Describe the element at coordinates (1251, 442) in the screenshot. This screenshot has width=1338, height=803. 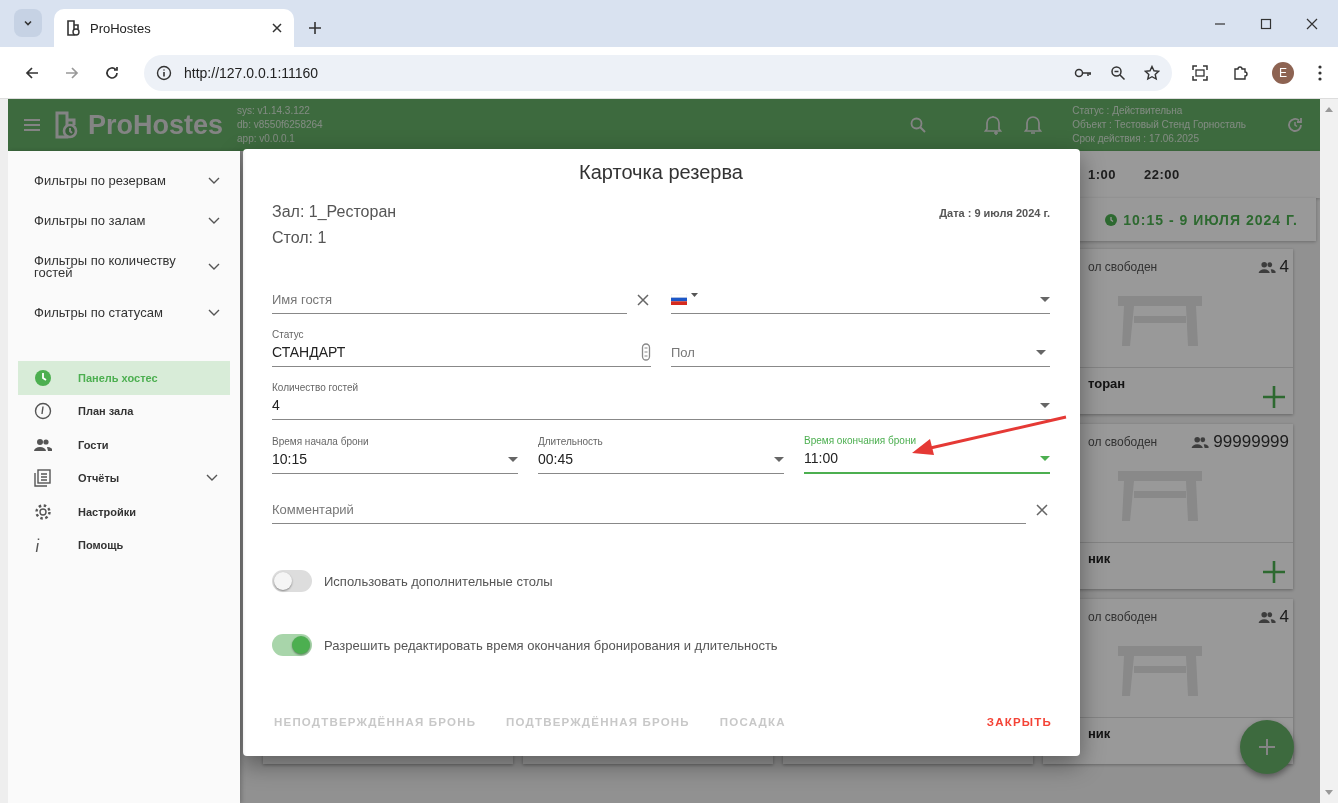
I see `guest-count: 99999999` at that location.